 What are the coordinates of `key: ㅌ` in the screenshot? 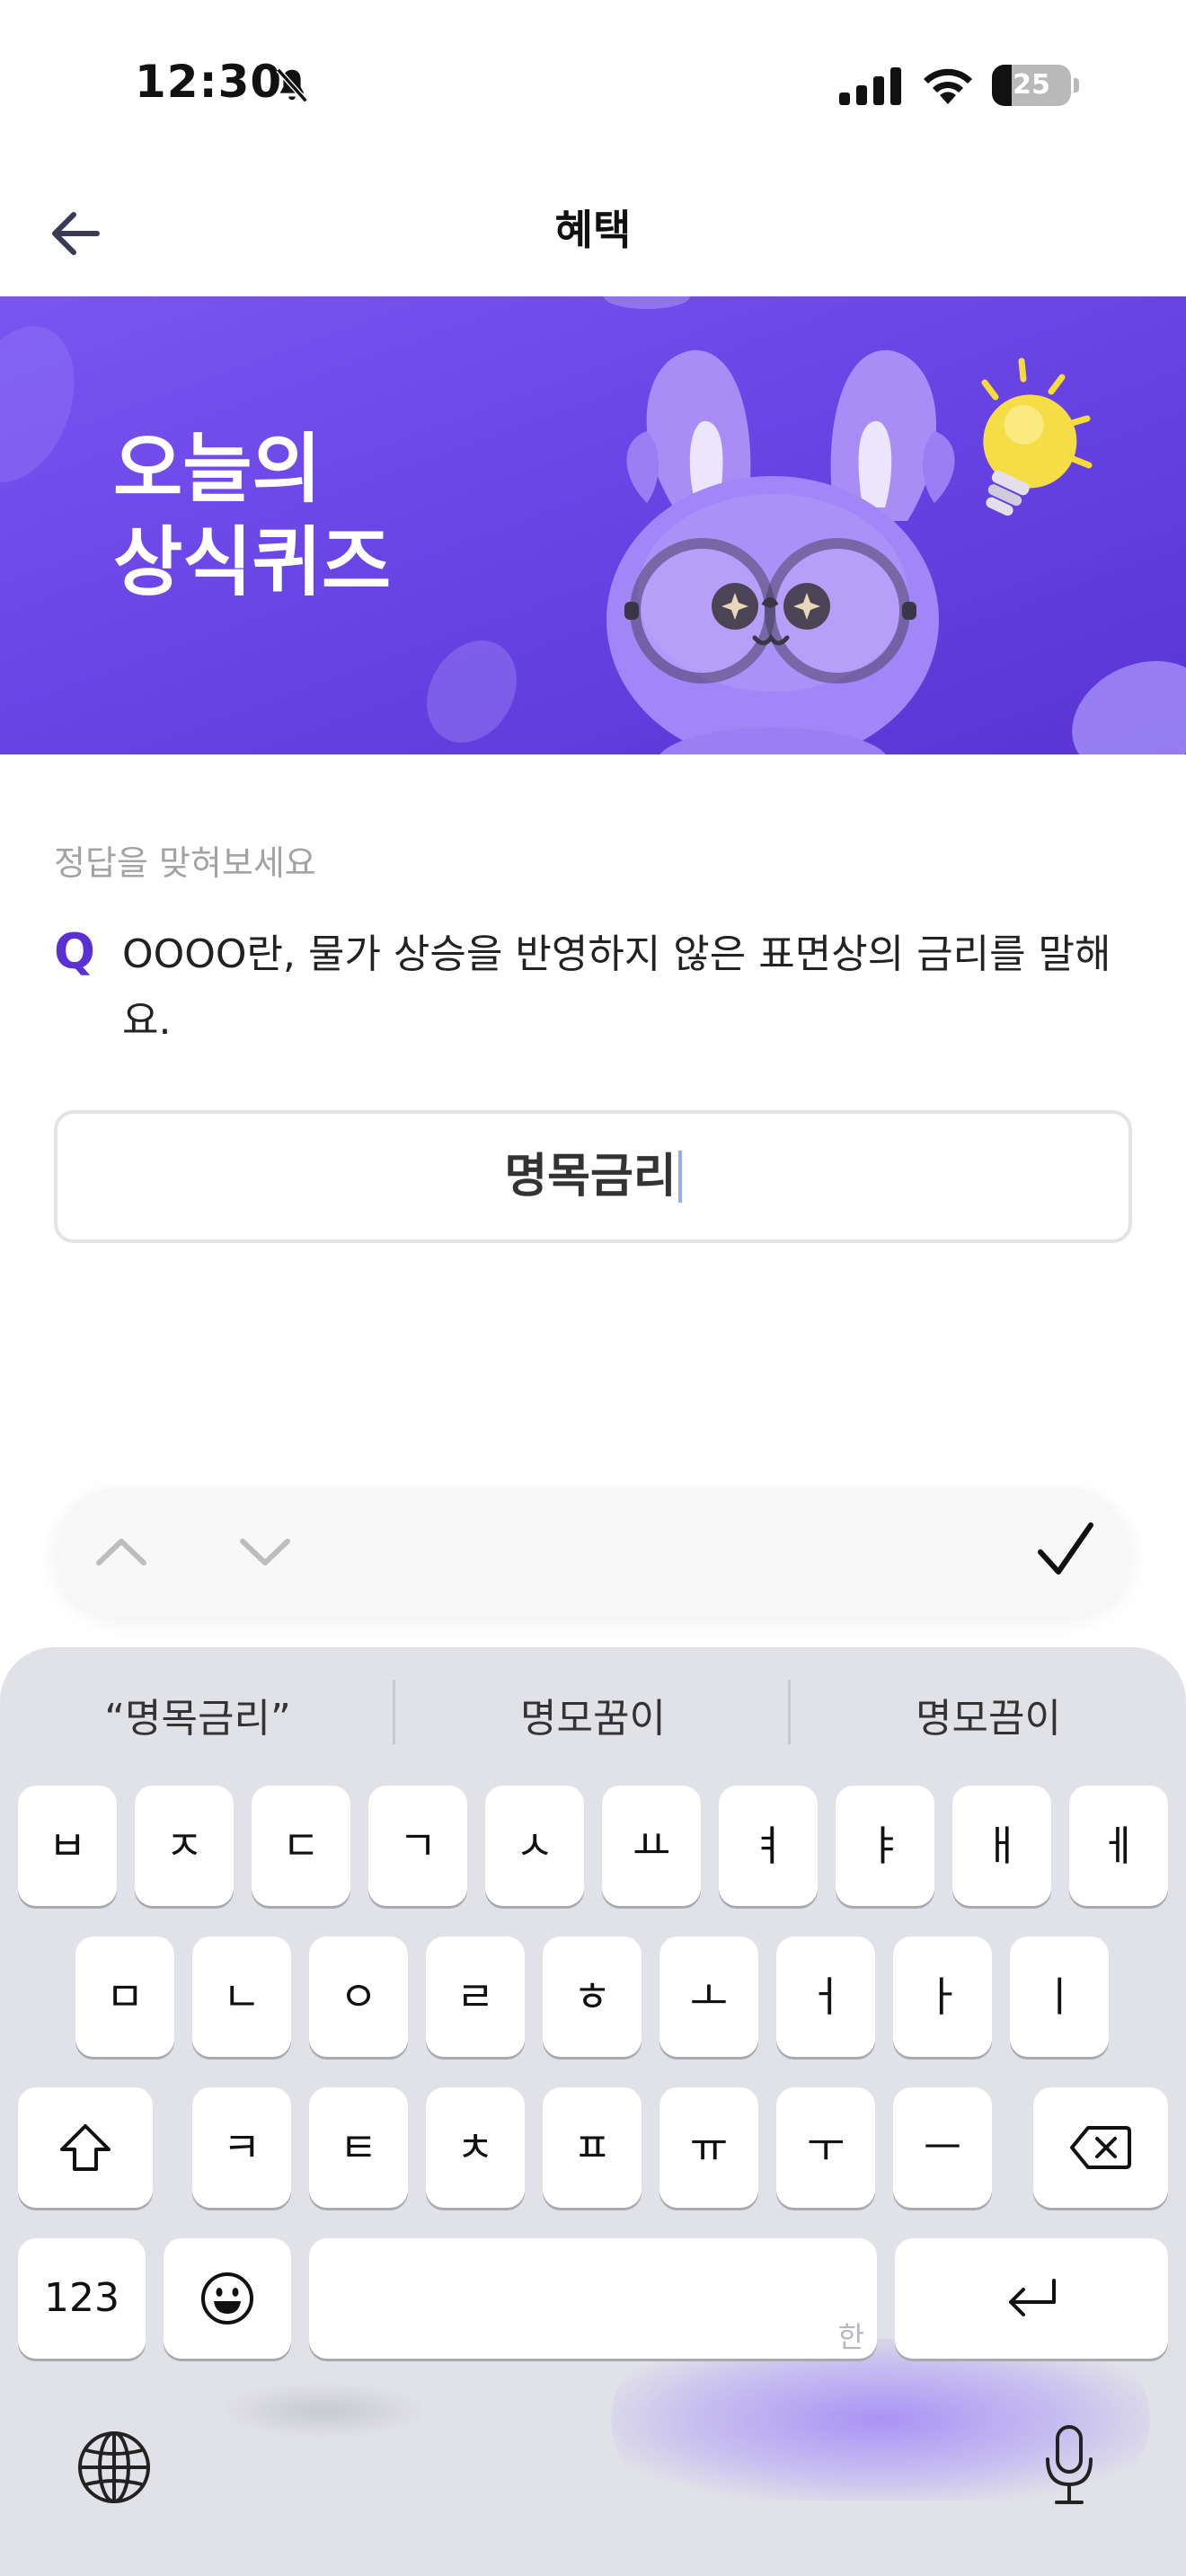 It's located at (358, 2147).